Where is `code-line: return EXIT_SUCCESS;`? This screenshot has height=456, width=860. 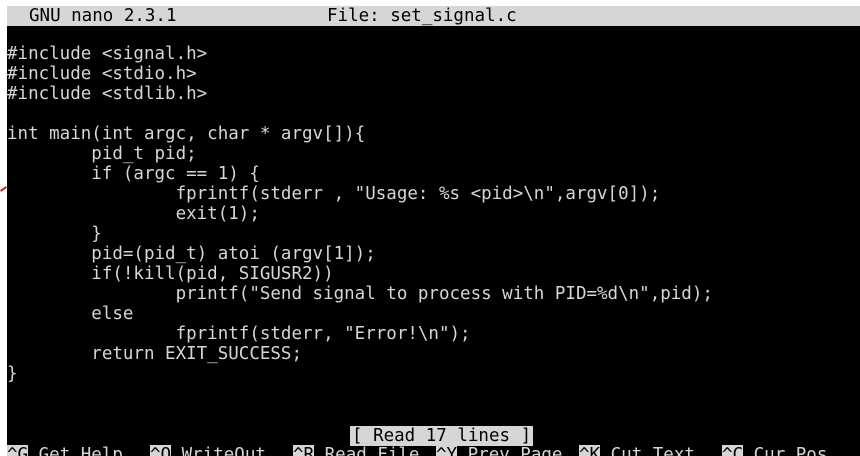 code-line: return EXIT_SUCCESS; is located at coordinates (433, 354).